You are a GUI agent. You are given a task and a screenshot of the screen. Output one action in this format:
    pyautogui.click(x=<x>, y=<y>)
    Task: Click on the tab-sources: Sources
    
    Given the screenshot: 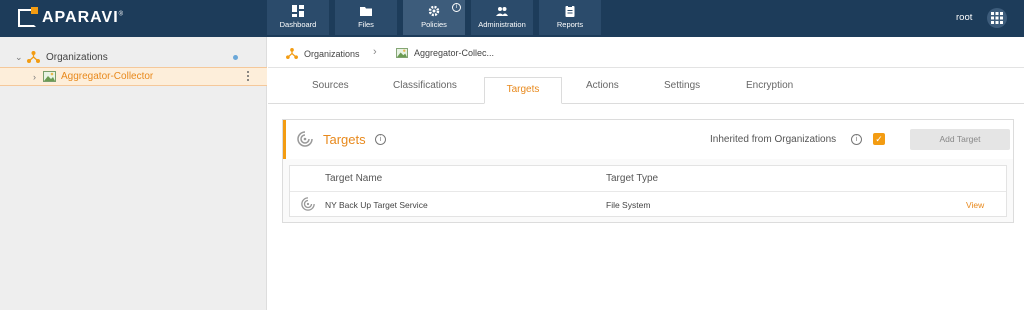 What is the action you would take?
    pyautogui.click(x=330, y=85)
    